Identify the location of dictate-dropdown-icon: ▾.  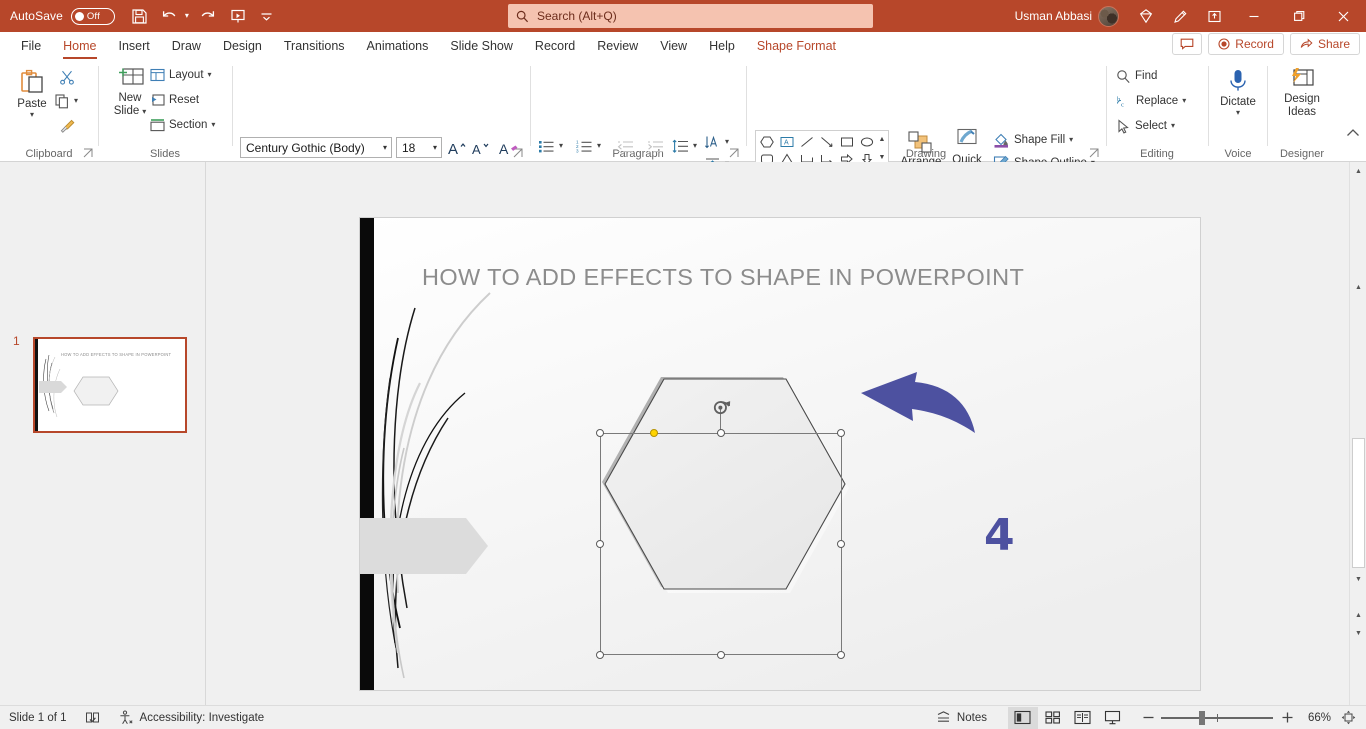
(1238, 113).